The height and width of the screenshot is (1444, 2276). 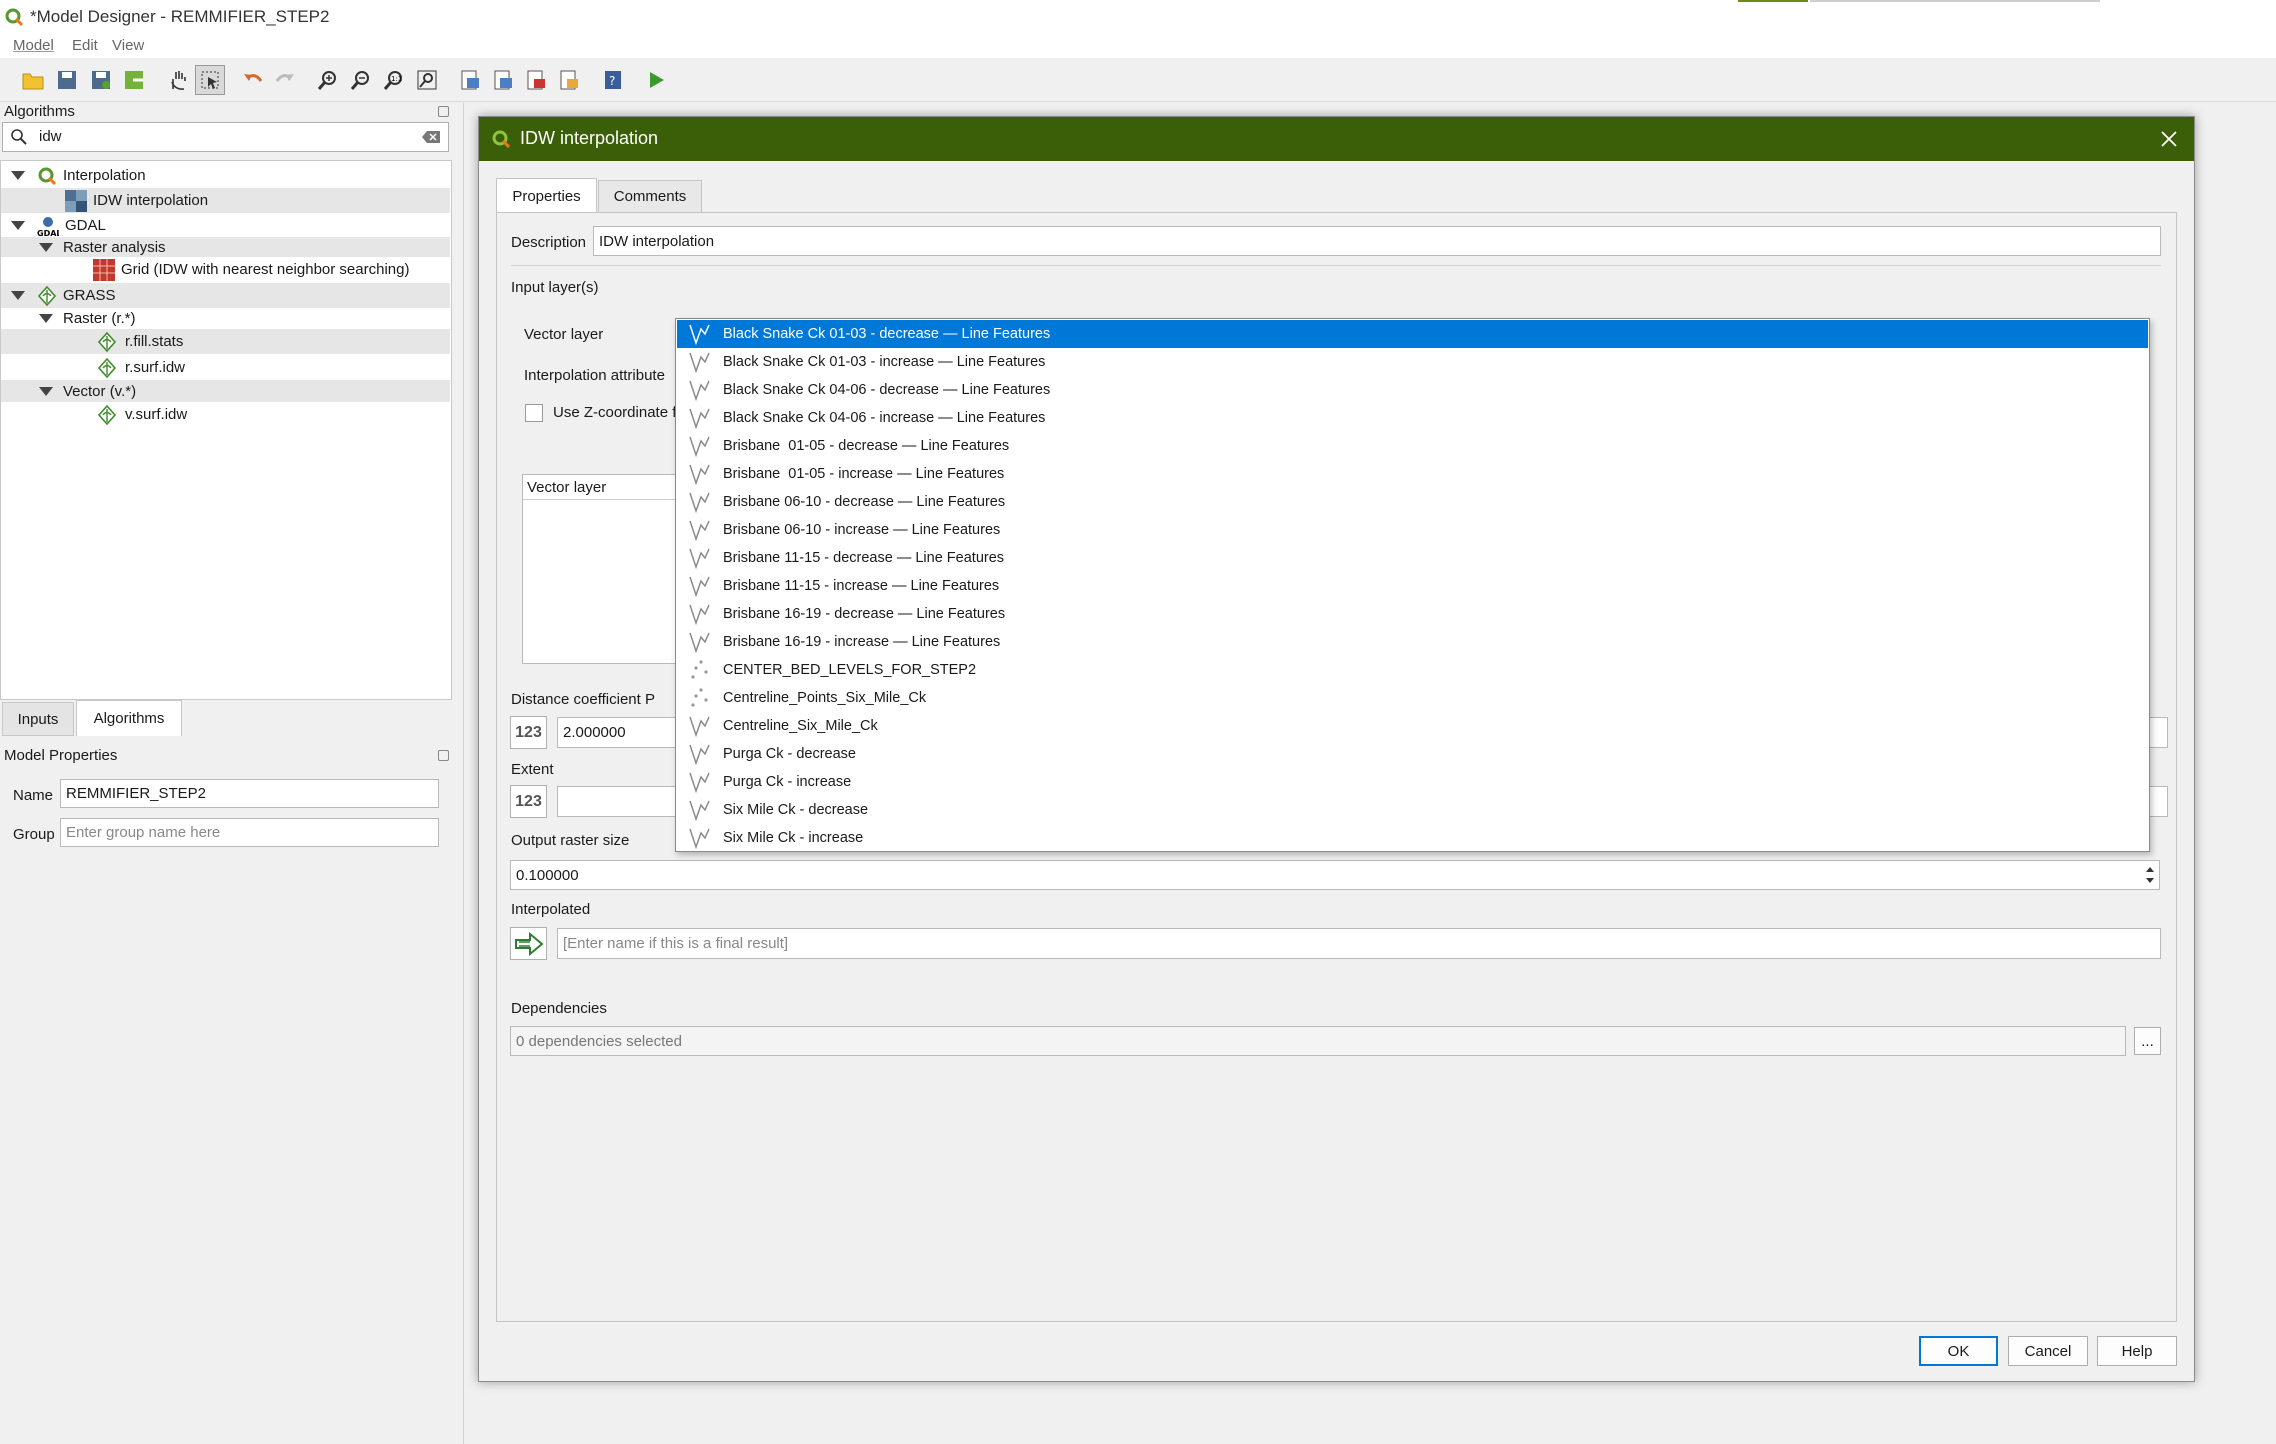 I want to click on help-button: Help, so click(x=2137, y=1351).